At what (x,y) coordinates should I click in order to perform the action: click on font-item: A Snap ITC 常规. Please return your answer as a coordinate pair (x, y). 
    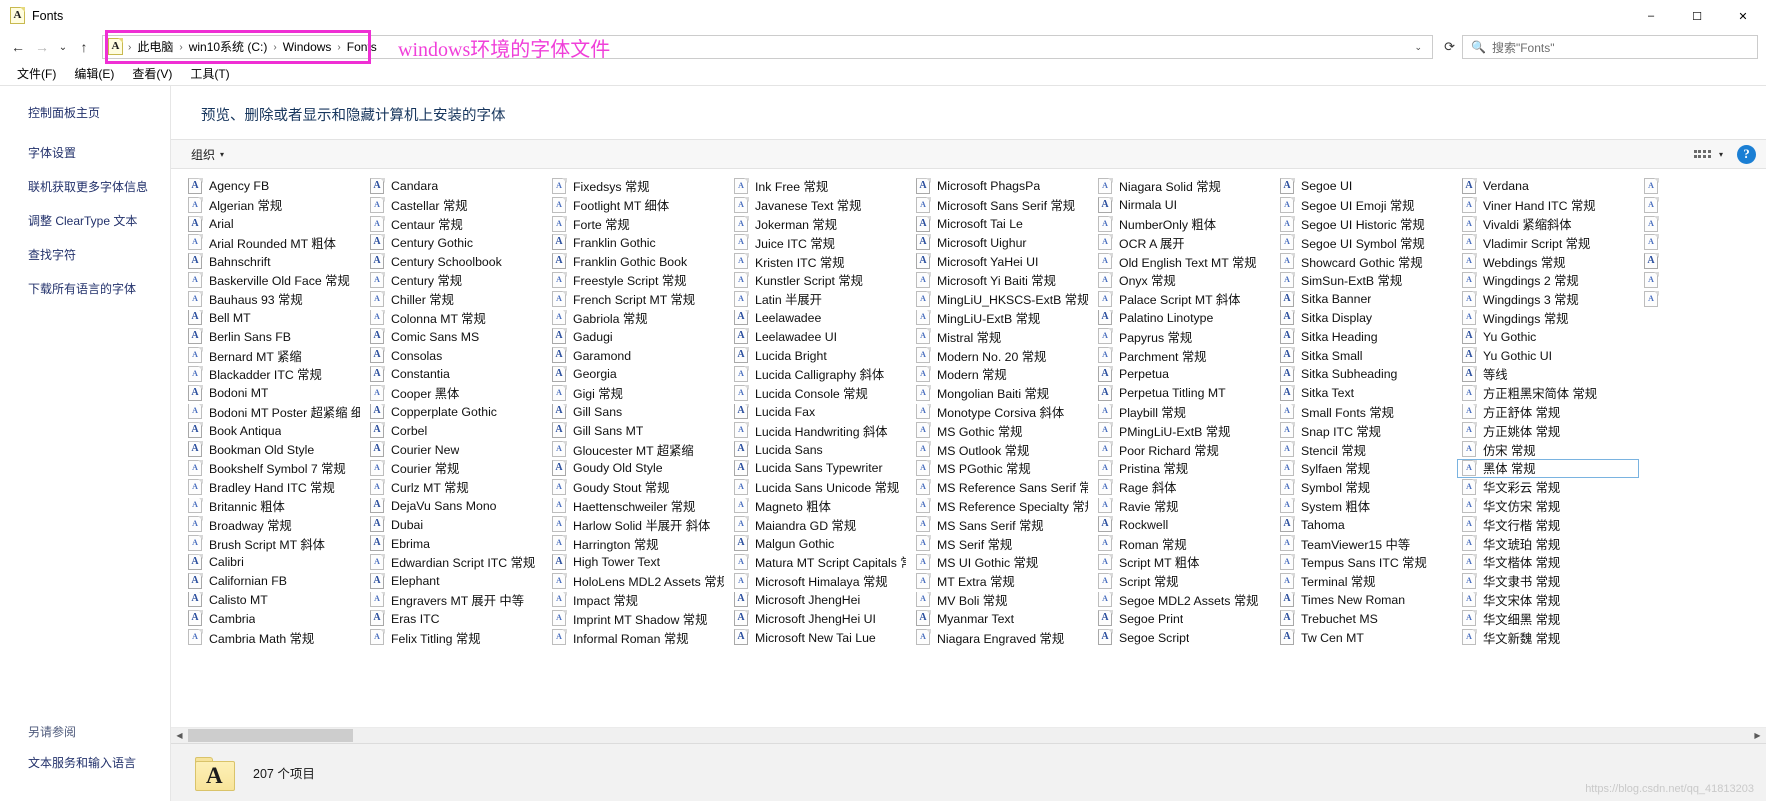
    Looking at the image, I should click on (1366, 430).